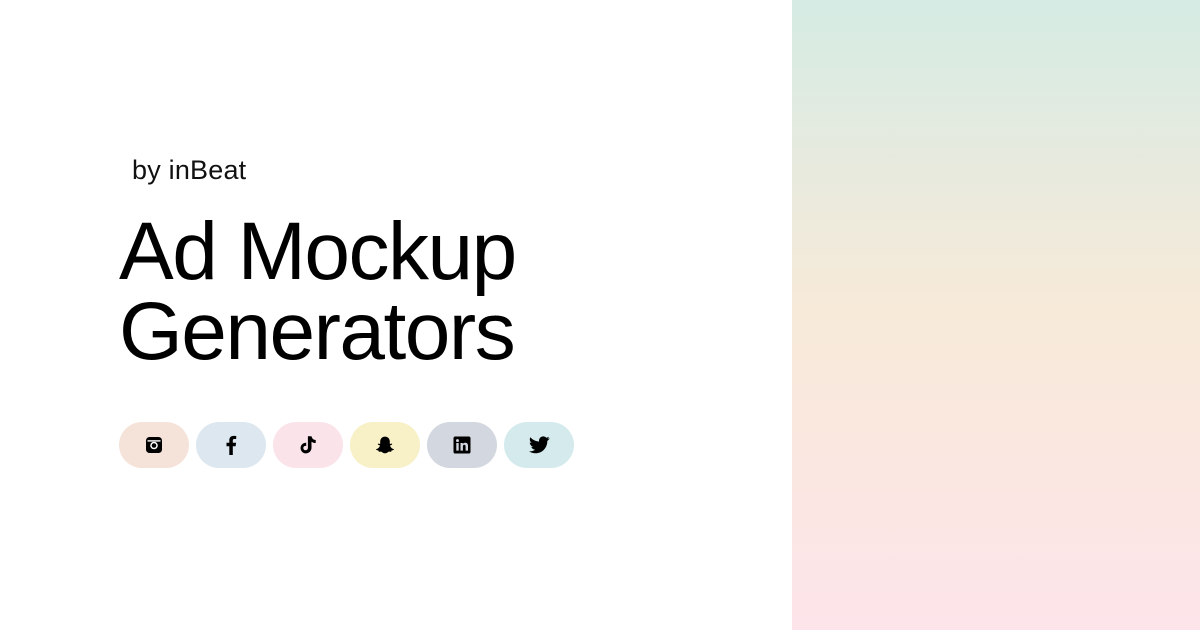  I want to click on facebook-pill, so click(231, 445).